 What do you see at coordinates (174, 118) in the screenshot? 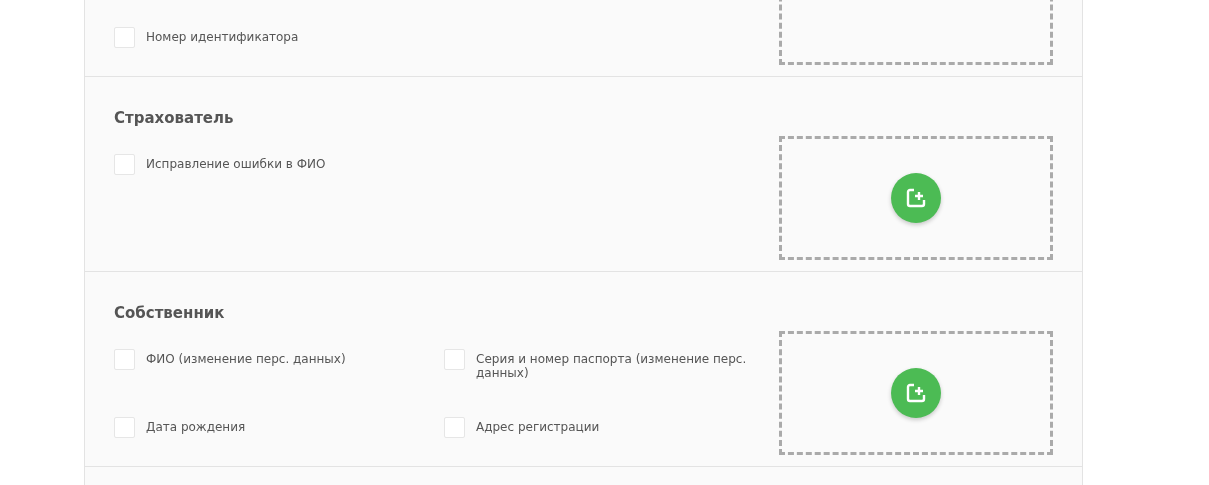
I see `section-title: Страхователь` at bounding box center [174, 118].